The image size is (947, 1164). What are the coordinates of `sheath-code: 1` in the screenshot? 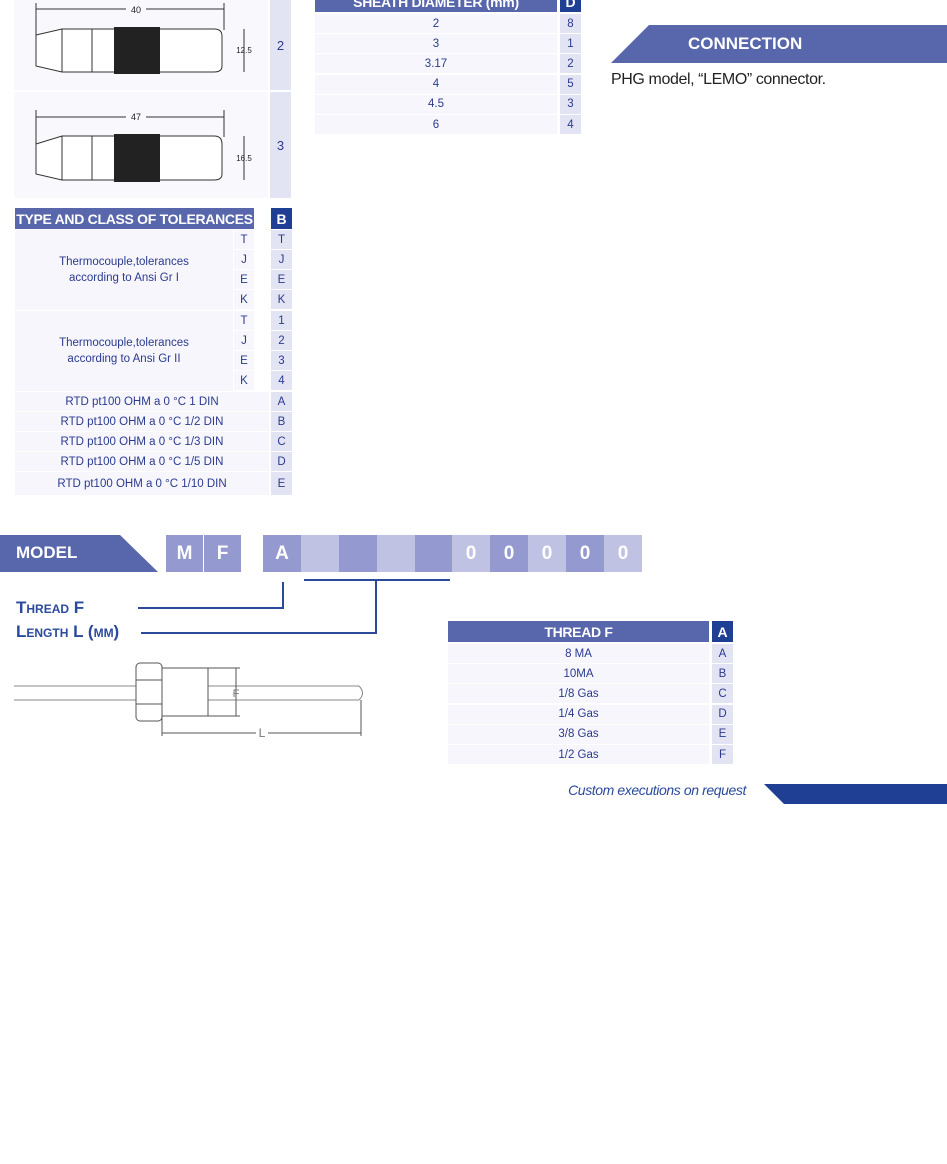 It's located at (570, 44).